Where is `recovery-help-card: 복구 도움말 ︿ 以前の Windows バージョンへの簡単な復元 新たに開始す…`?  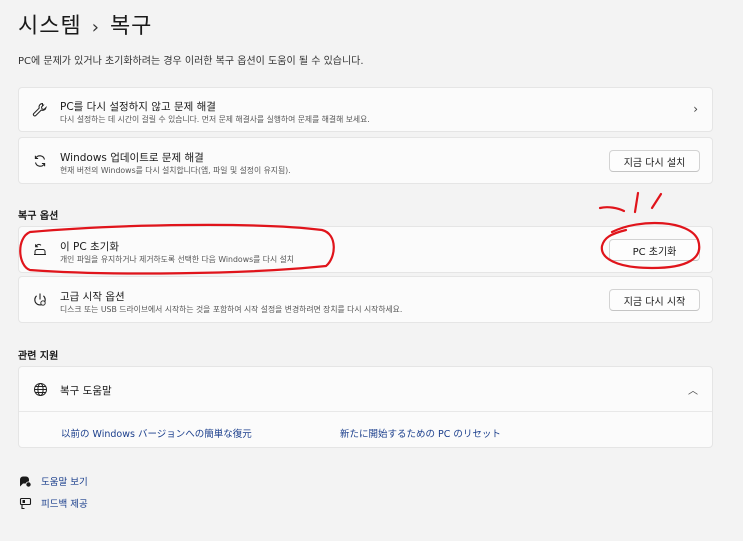
recovery-help-card: 복구 도움말 ︿ 以前の Windows バージョンへの簡単な復元 新たに開始す… is located at coordinates (365, 407).